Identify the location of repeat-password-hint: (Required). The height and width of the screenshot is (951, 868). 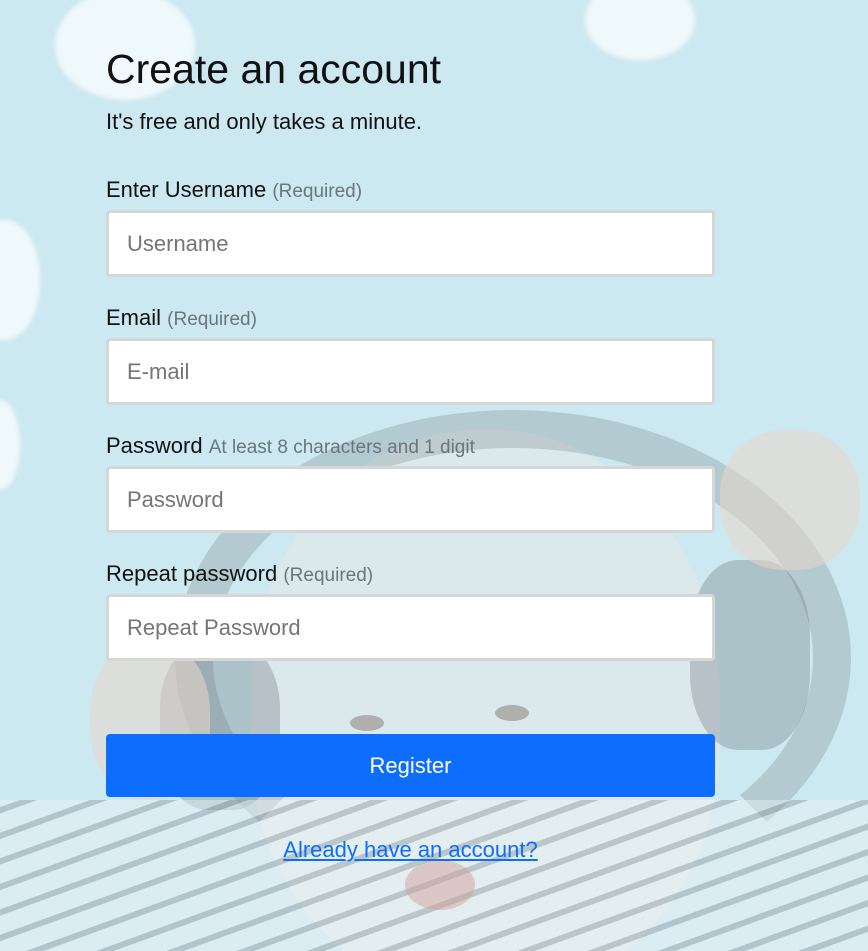
(328, 576).